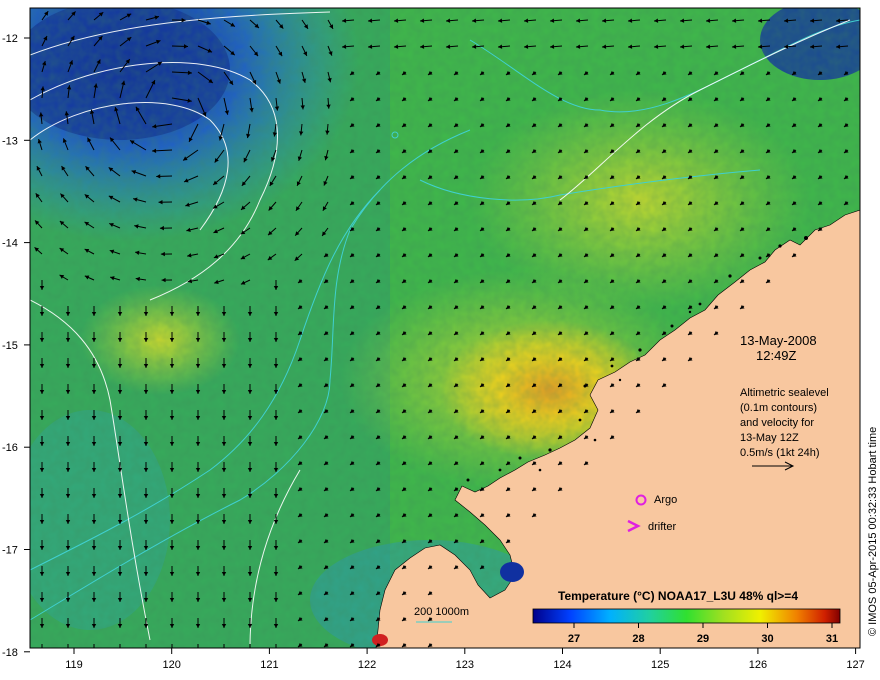  I want to click on colorbar-tick-label: 31, so click(832, 639).